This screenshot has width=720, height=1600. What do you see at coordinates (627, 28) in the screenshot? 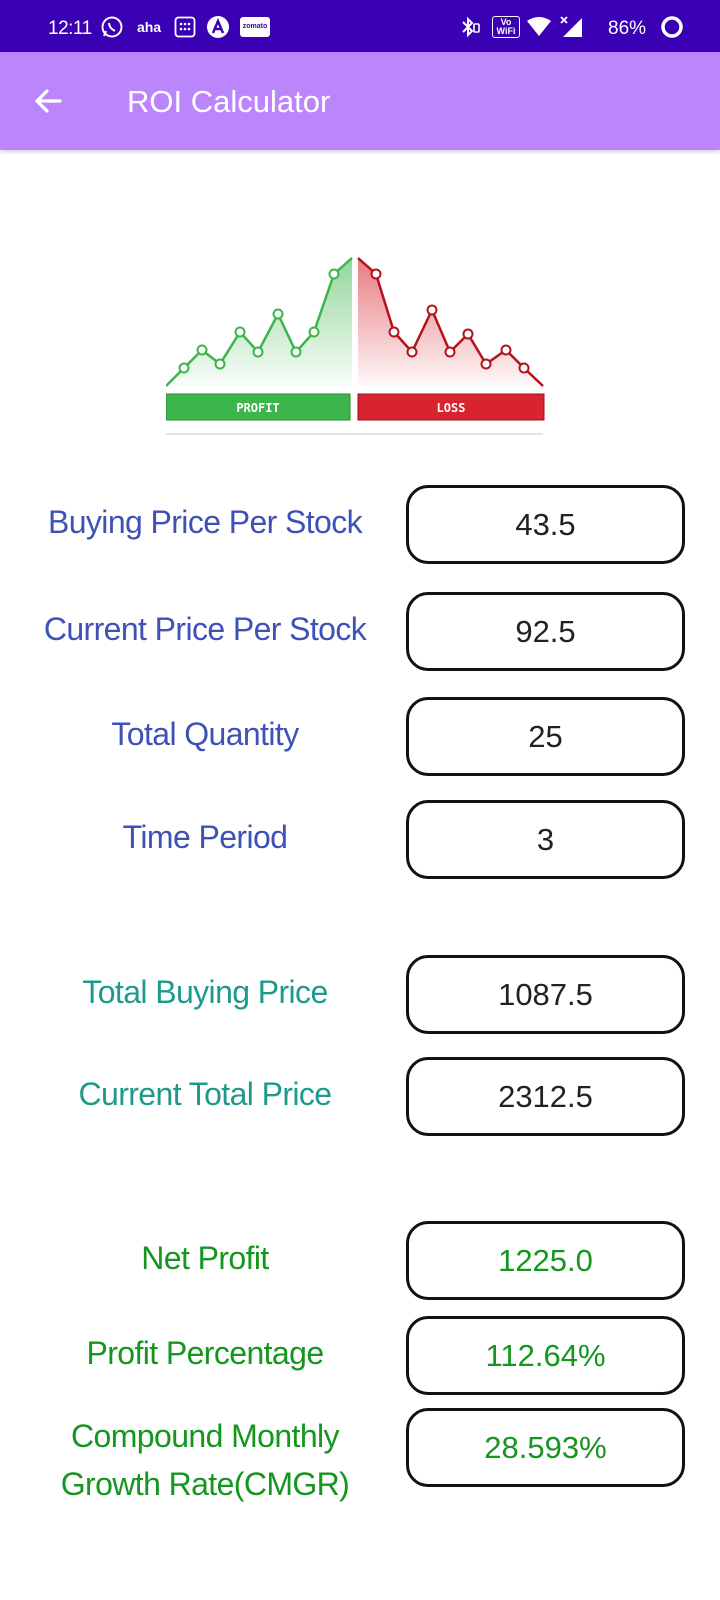
I see `battery-percentage: 86%` at bounding box center [627, 28].